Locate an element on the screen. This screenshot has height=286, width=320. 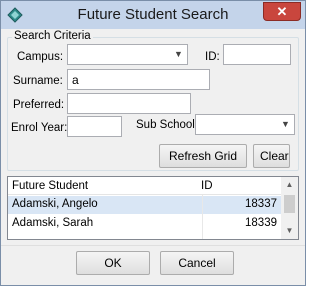
student-id-cell: 18339 is located at coordinates (261, 223).